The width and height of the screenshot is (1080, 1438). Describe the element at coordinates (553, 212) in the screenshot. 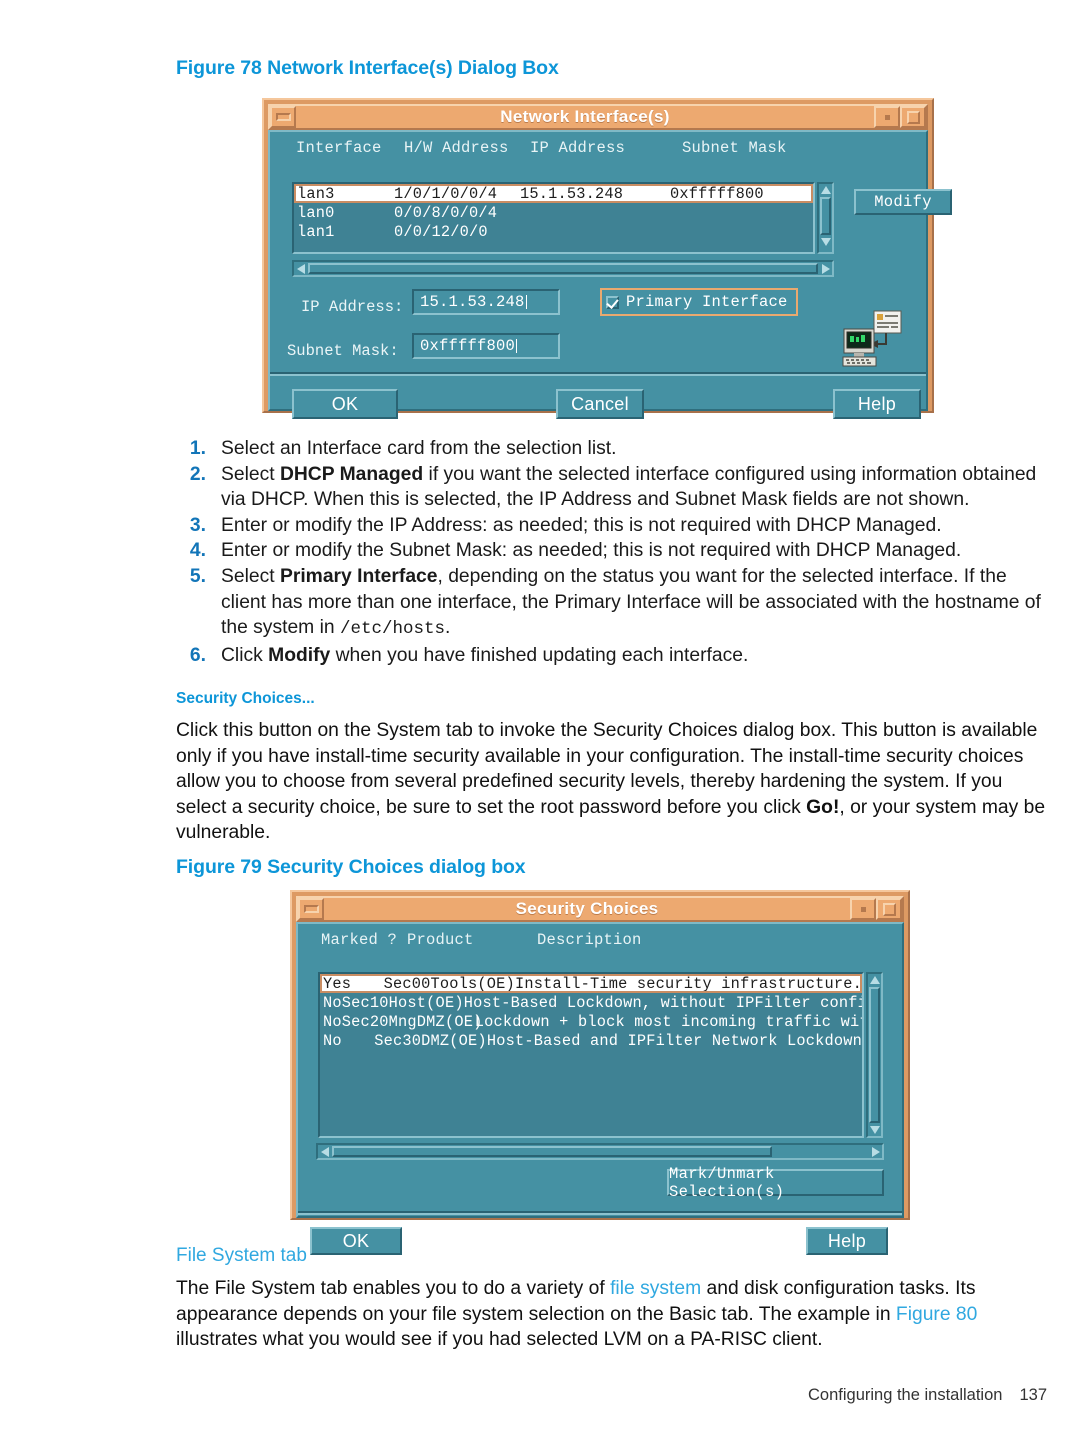

I see `table-row: lan0 0/0/8/0/0/4` at that location.